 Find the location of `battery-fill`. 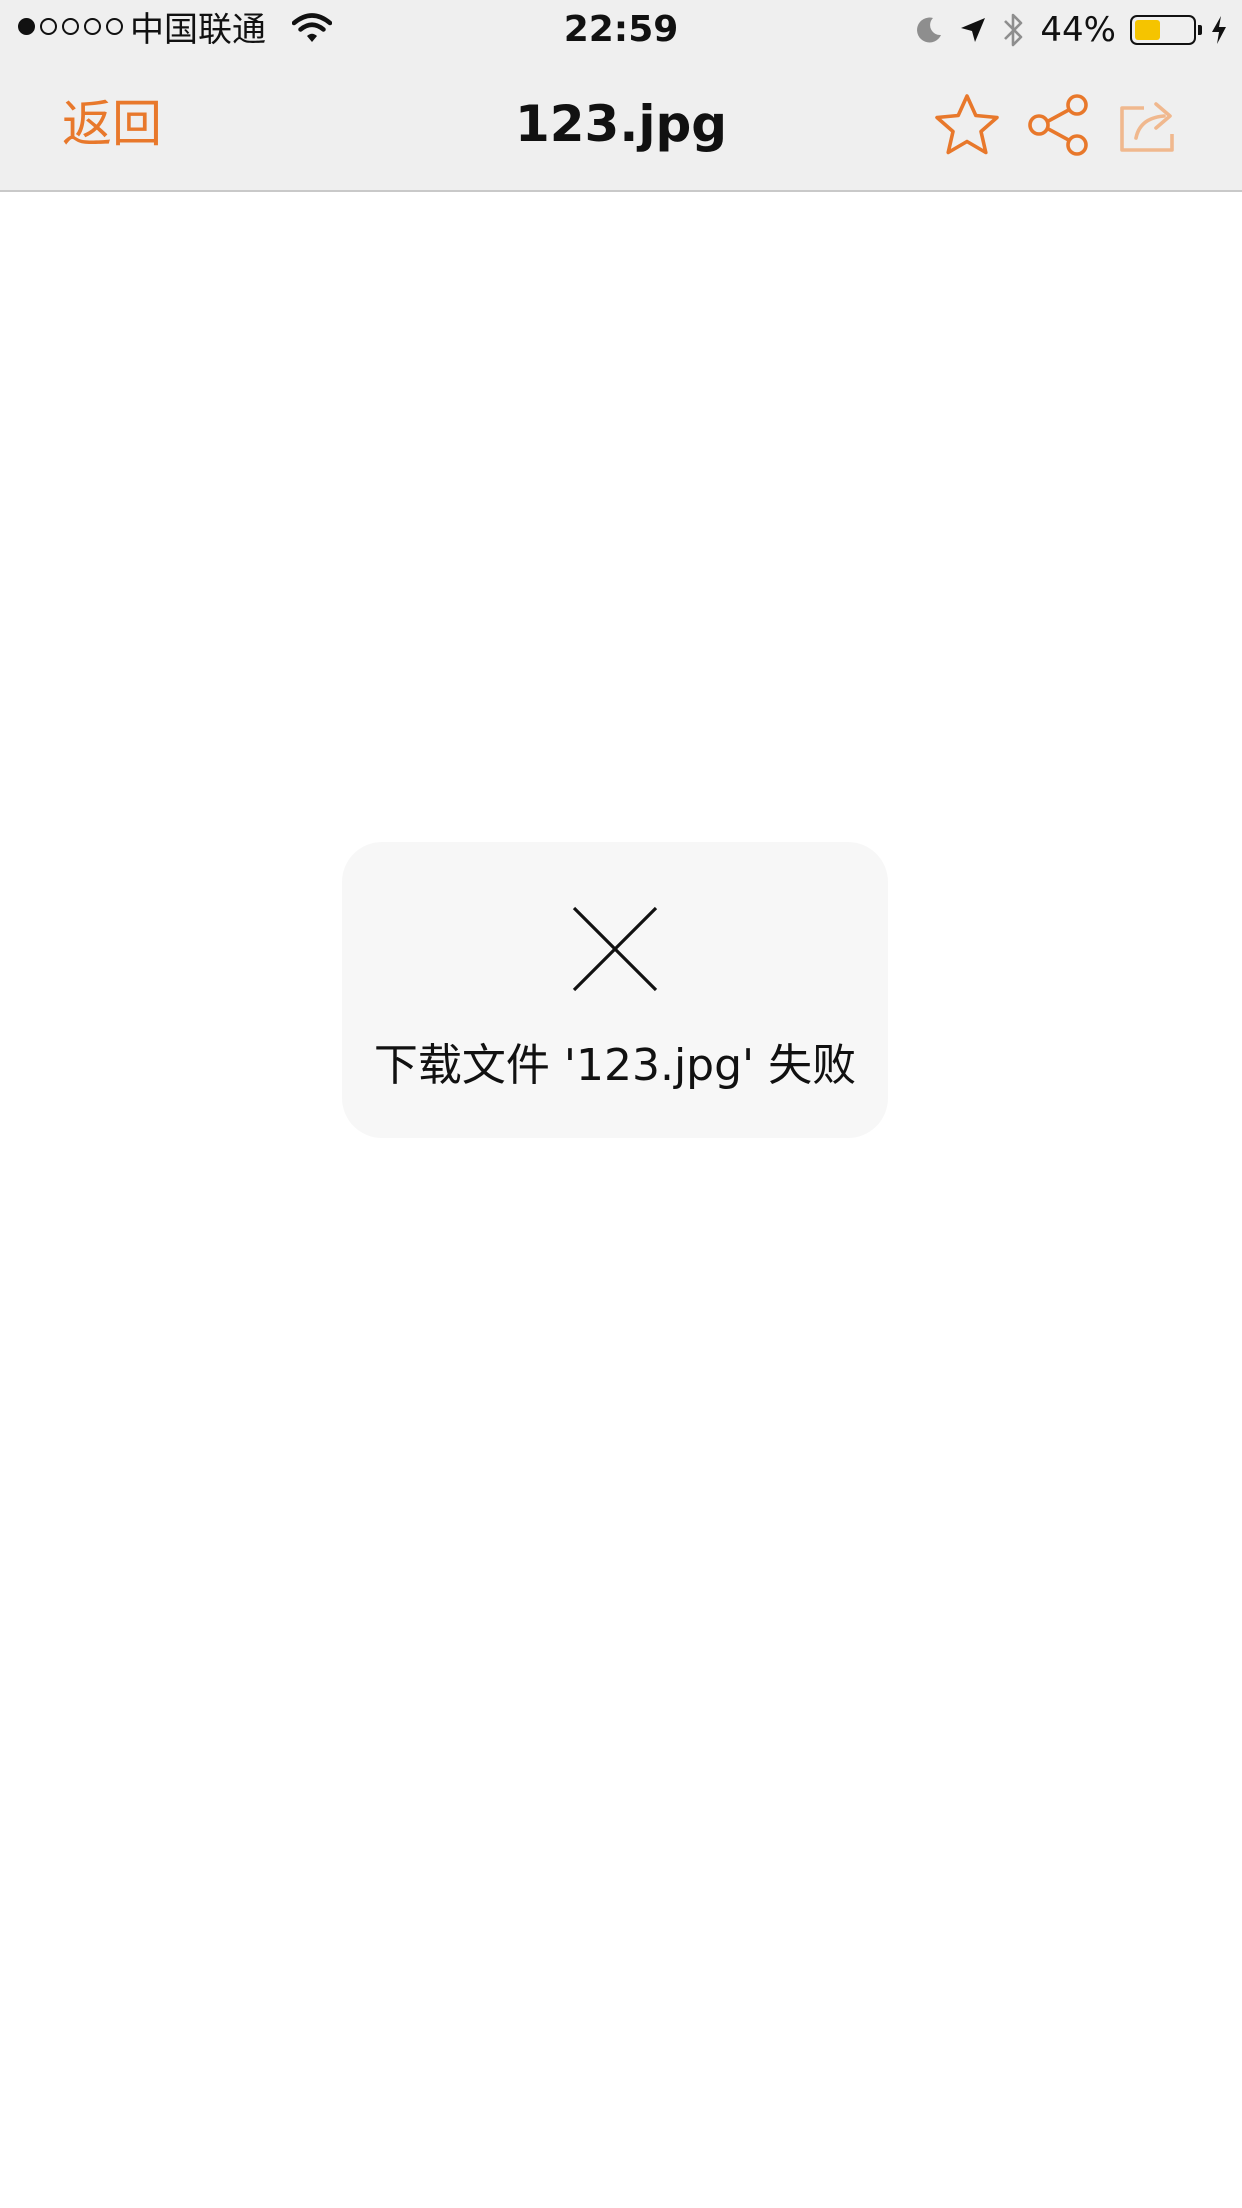

battery-fill is located at coordinates (1147, 30).